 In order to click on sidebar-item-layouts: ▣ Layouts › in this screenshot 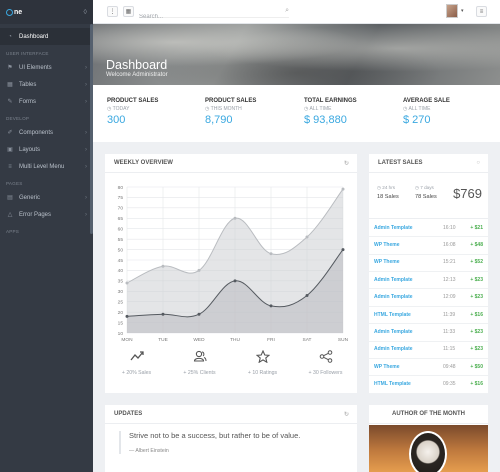, I will do `click(46, 149)`.